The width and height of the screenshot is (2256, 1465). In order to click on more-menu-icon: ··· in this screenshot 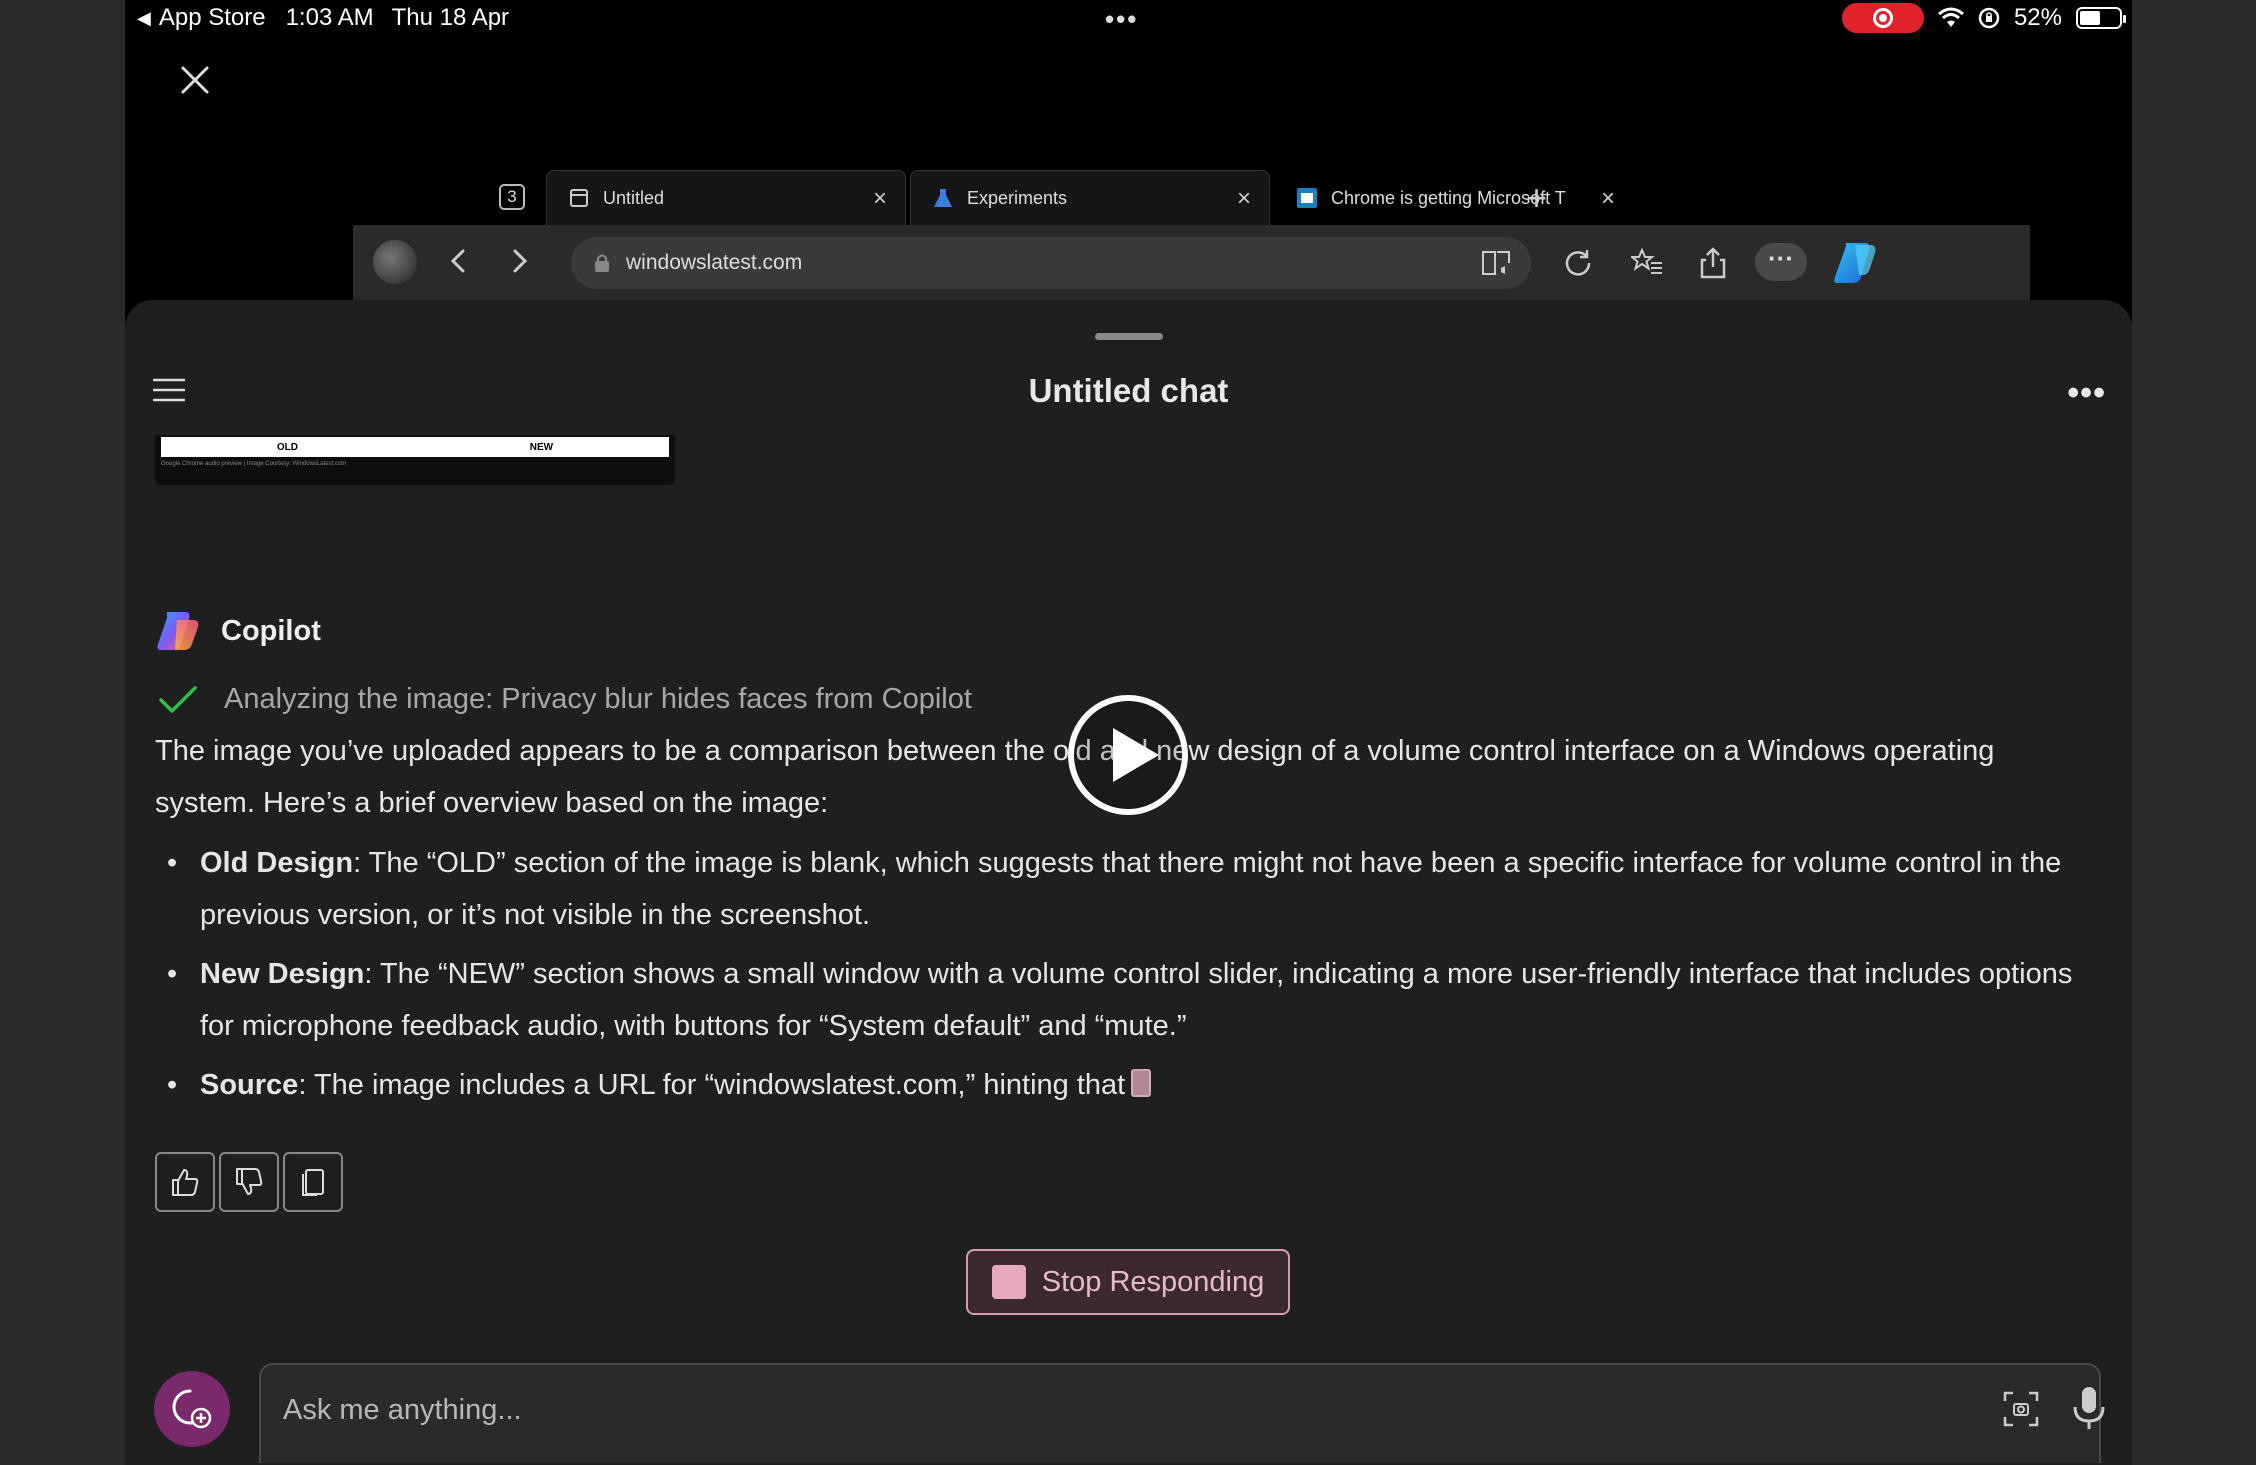, I will do `click(1781, 262)`.